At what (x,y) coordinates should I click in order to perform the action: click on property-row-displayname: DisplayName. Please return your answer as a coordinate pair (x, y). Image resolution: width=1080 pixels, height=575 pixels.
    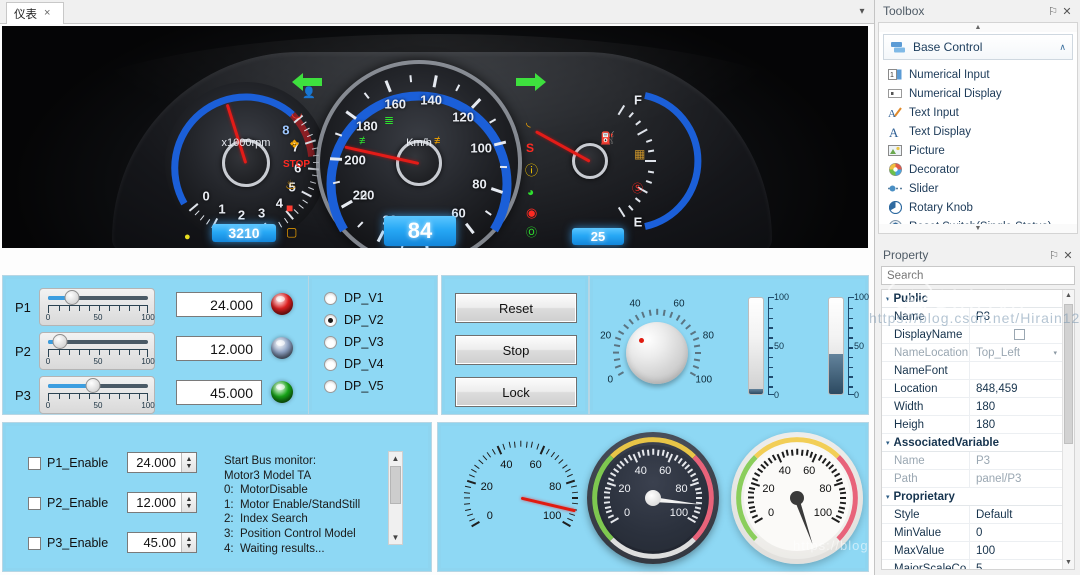
    Looking at the image, I should click on (972, 335).